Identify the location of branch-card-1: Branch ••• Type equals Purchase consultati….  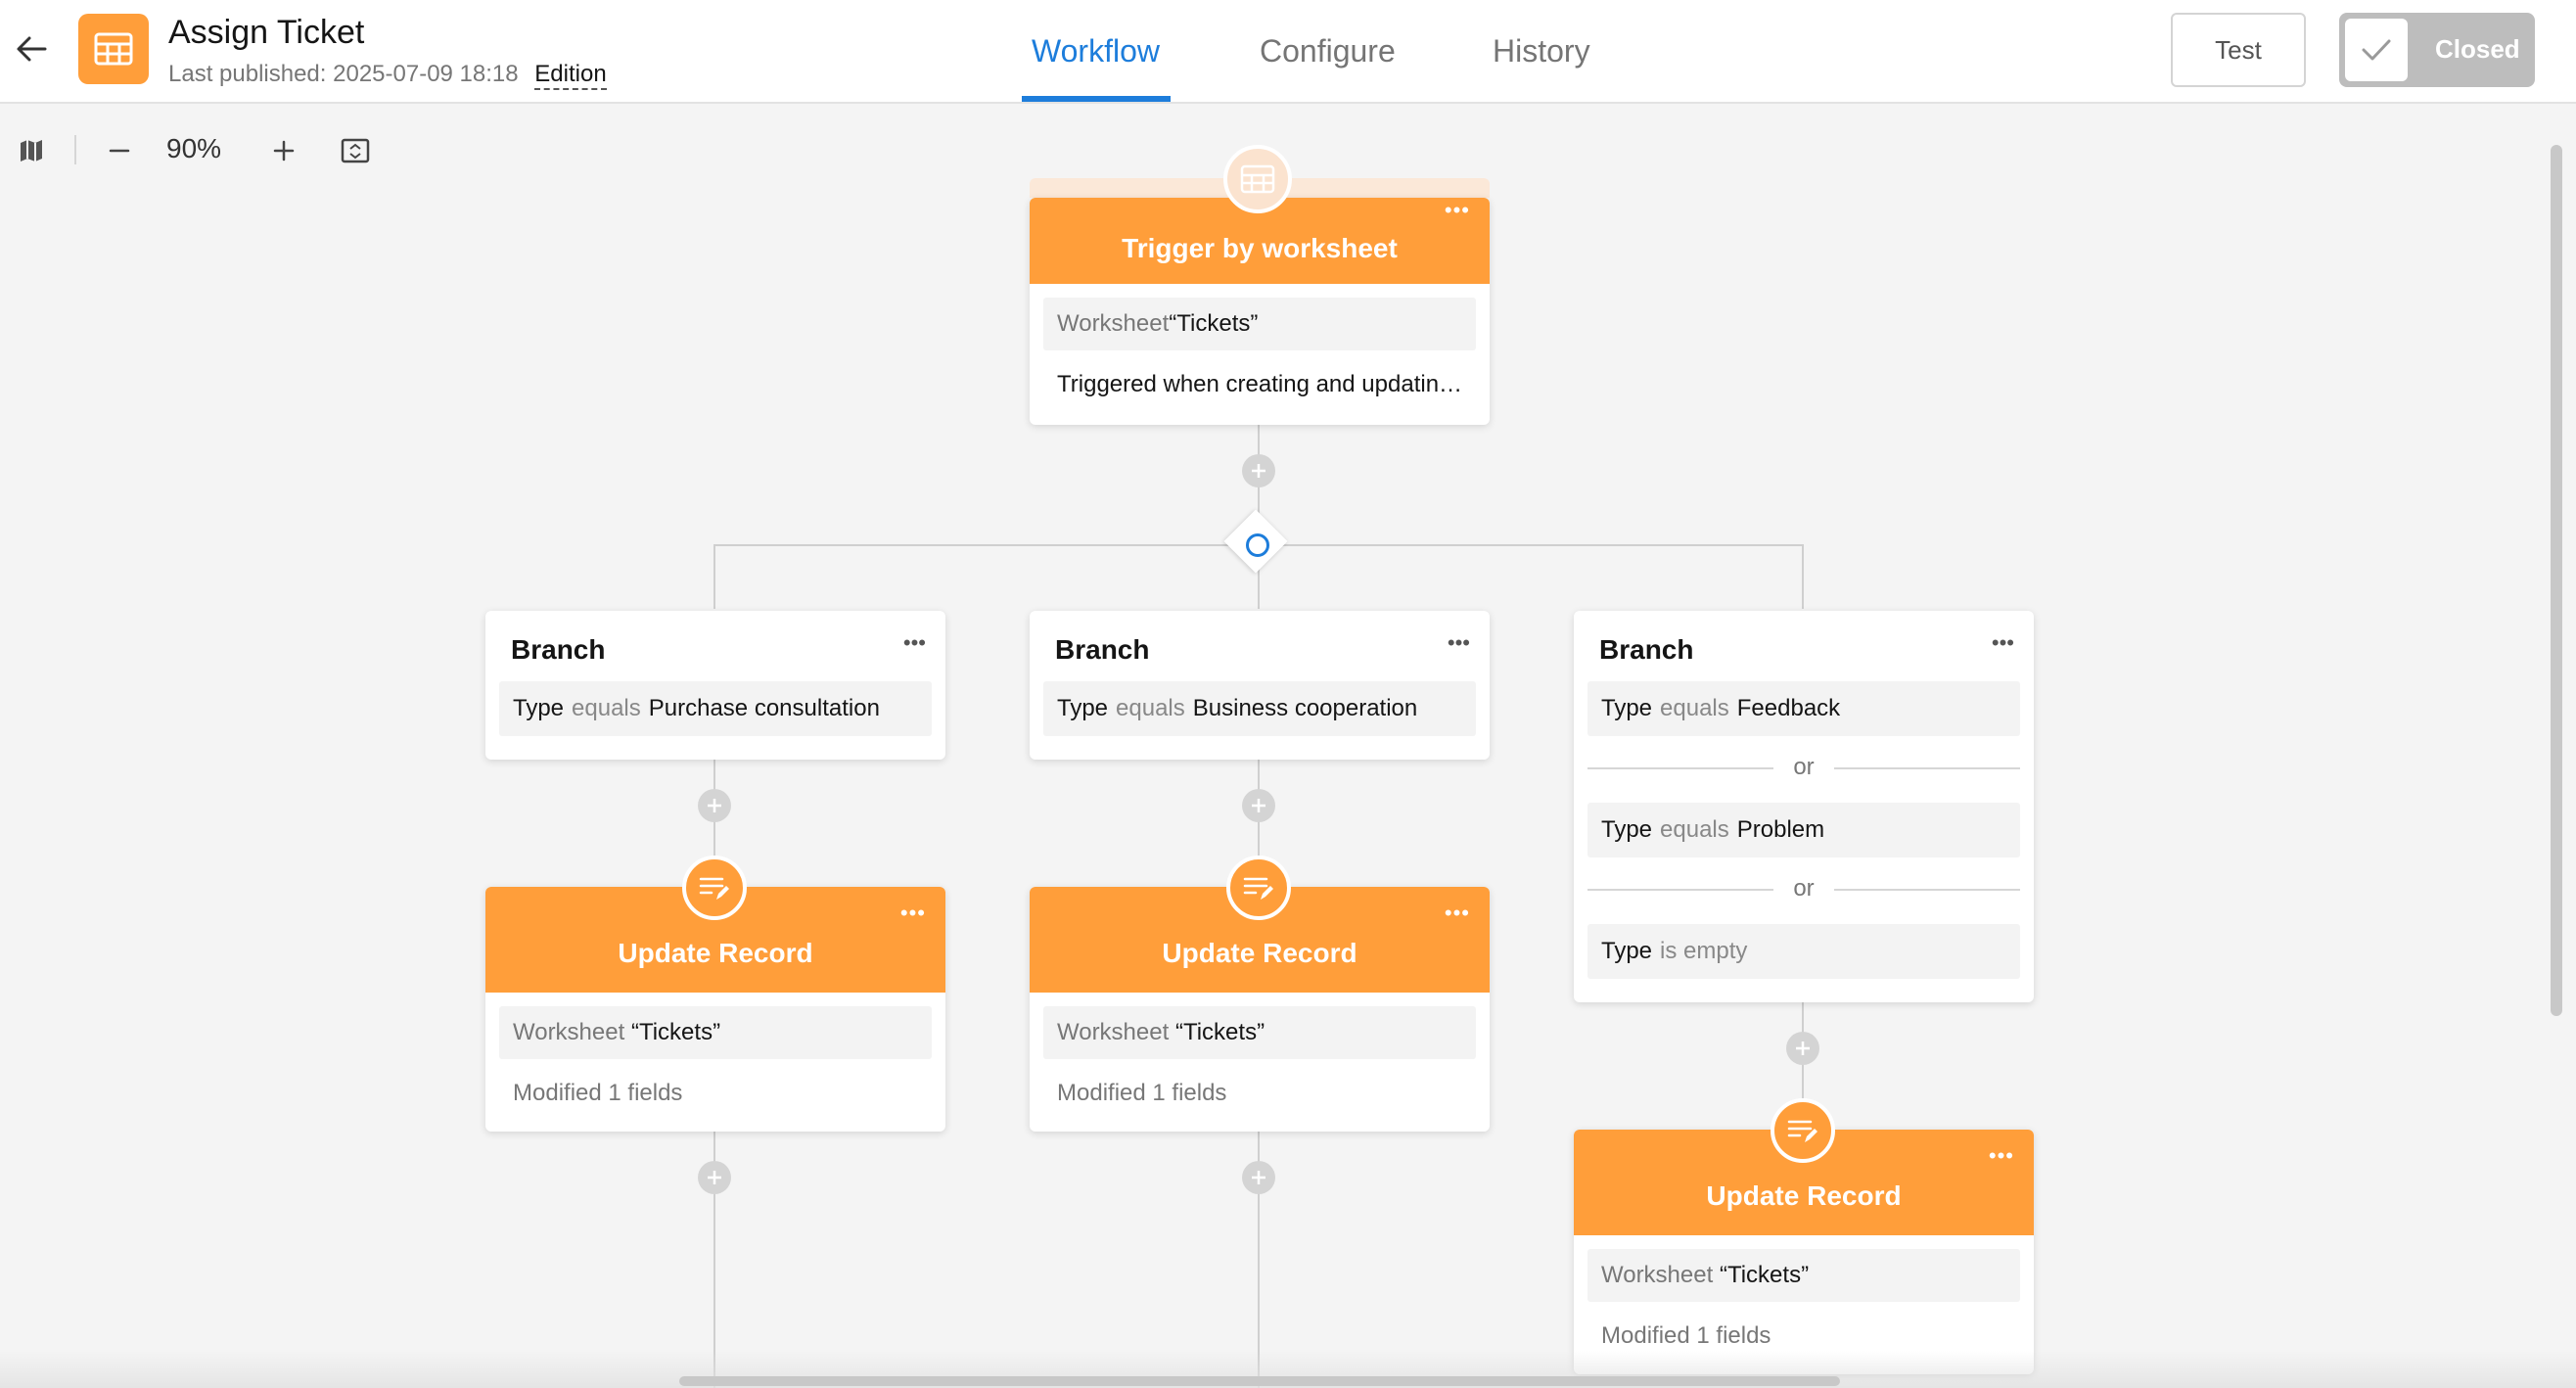
(715, 685).